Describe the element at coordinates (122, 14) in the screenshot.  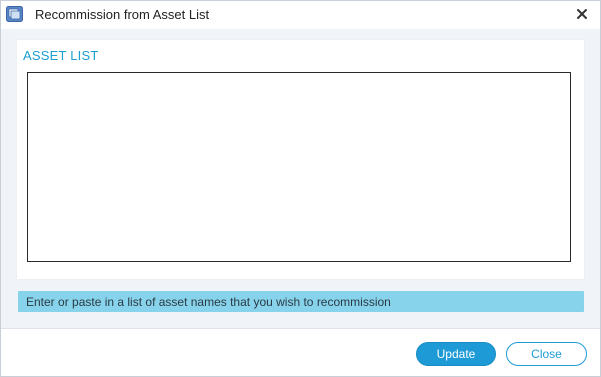
I see `window-title: Recommission from Asset List` at that location.